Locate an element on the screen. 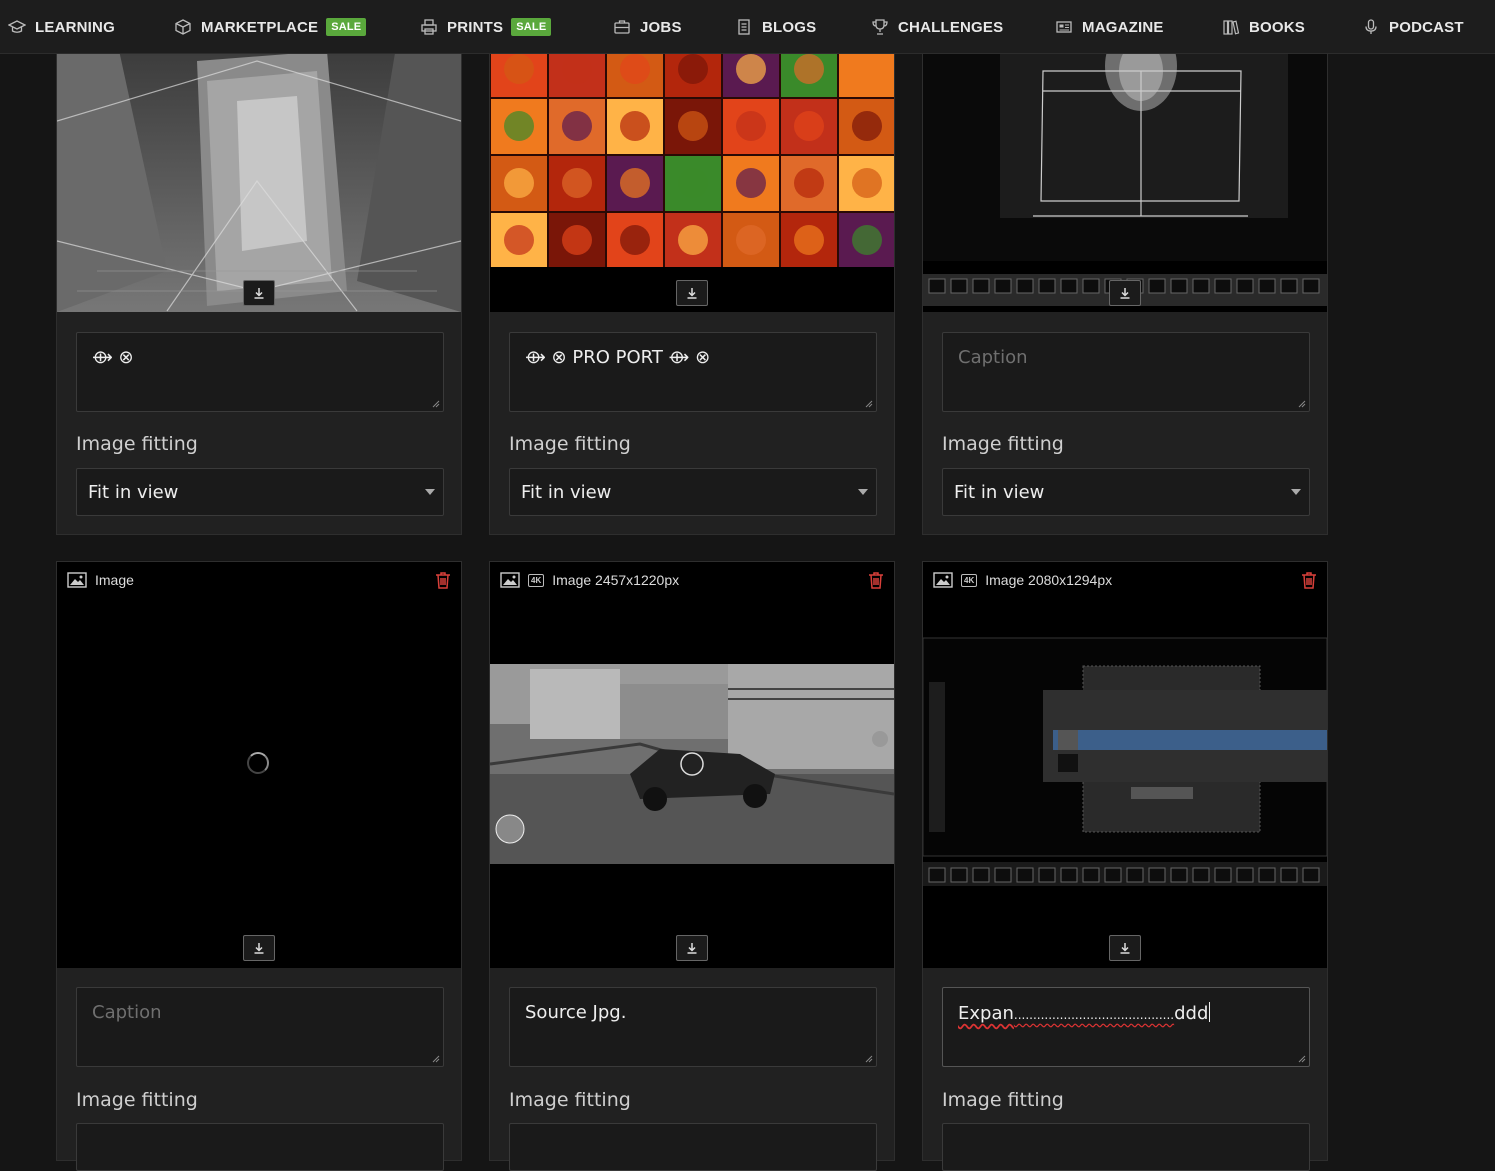 Image resolution: width=1495 pixels, height=1171 pixels. card-header: 4K Image 2080x1294px is located at coordinates (1125, 580).